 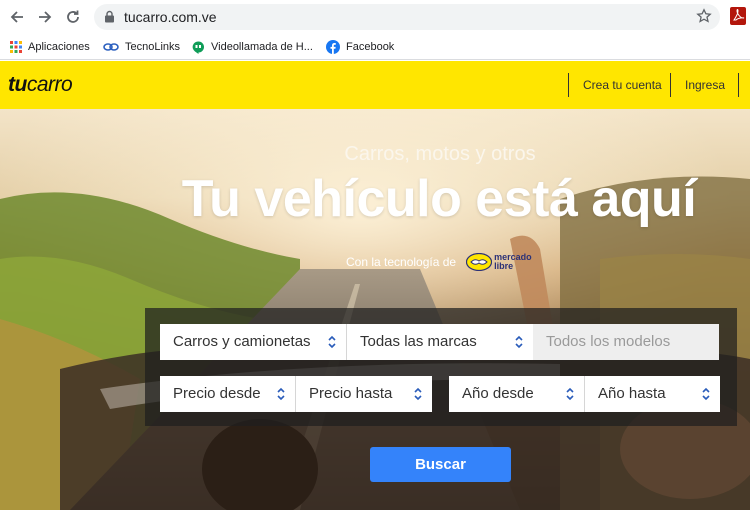 What do you see at coordinates (375, 85) in the screenshot?
I see `site-header: tucarro Crea tu cuenta Ingresa` at bounding box center [375, 85].